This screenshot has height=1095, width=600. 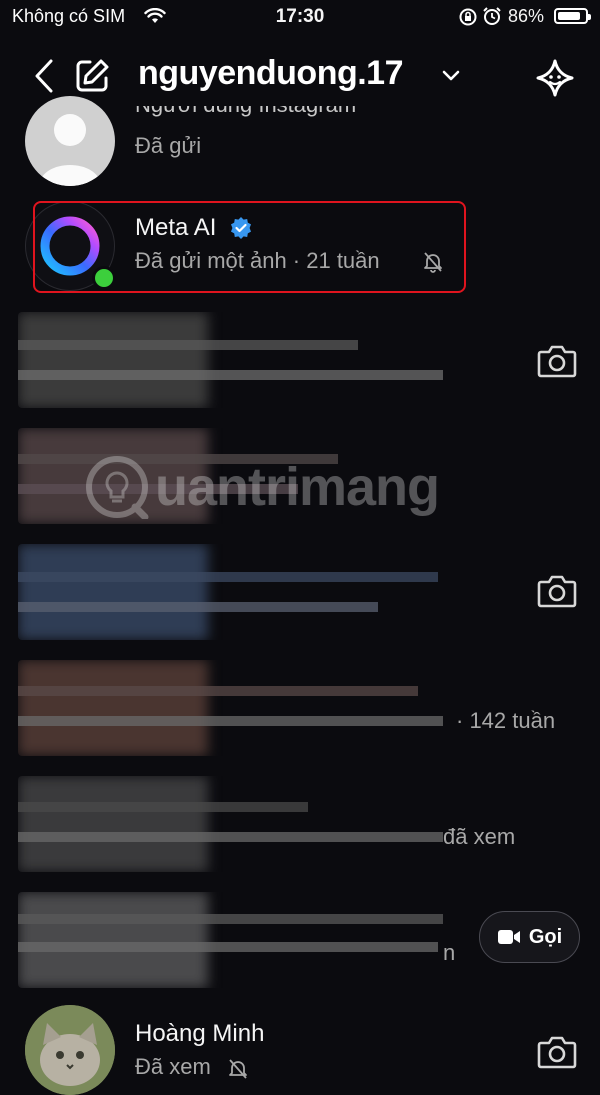 I want to click on cat-photo-icon, so click(x=70, y=1050).